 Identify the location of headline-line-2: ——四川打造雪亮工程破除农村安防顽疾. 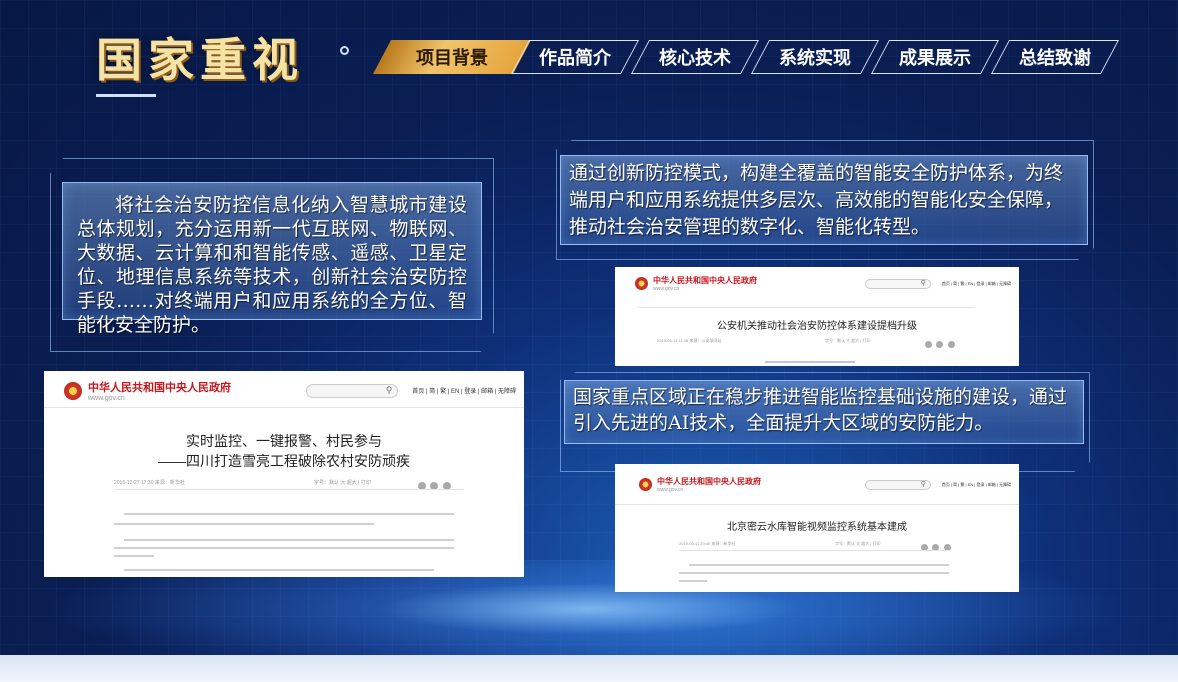
(284, 461).